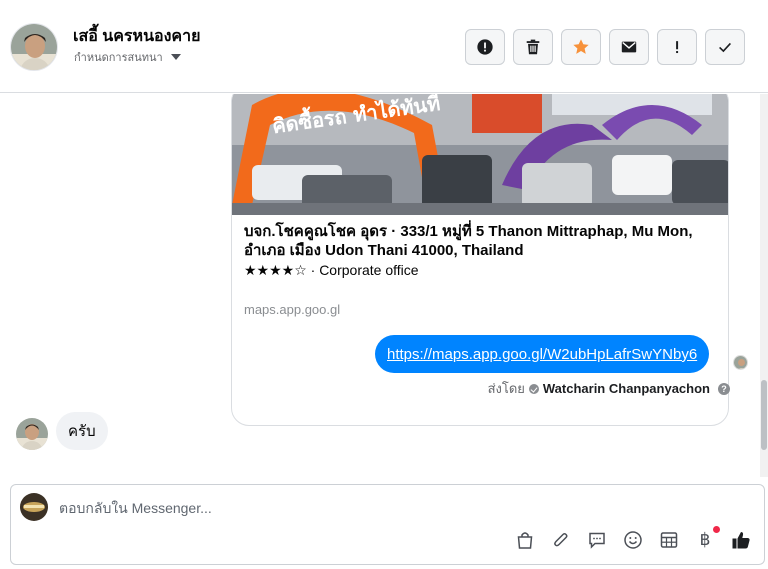 This screenshot has width=768, height=569. I want to click on star-button, so click(581, 47).